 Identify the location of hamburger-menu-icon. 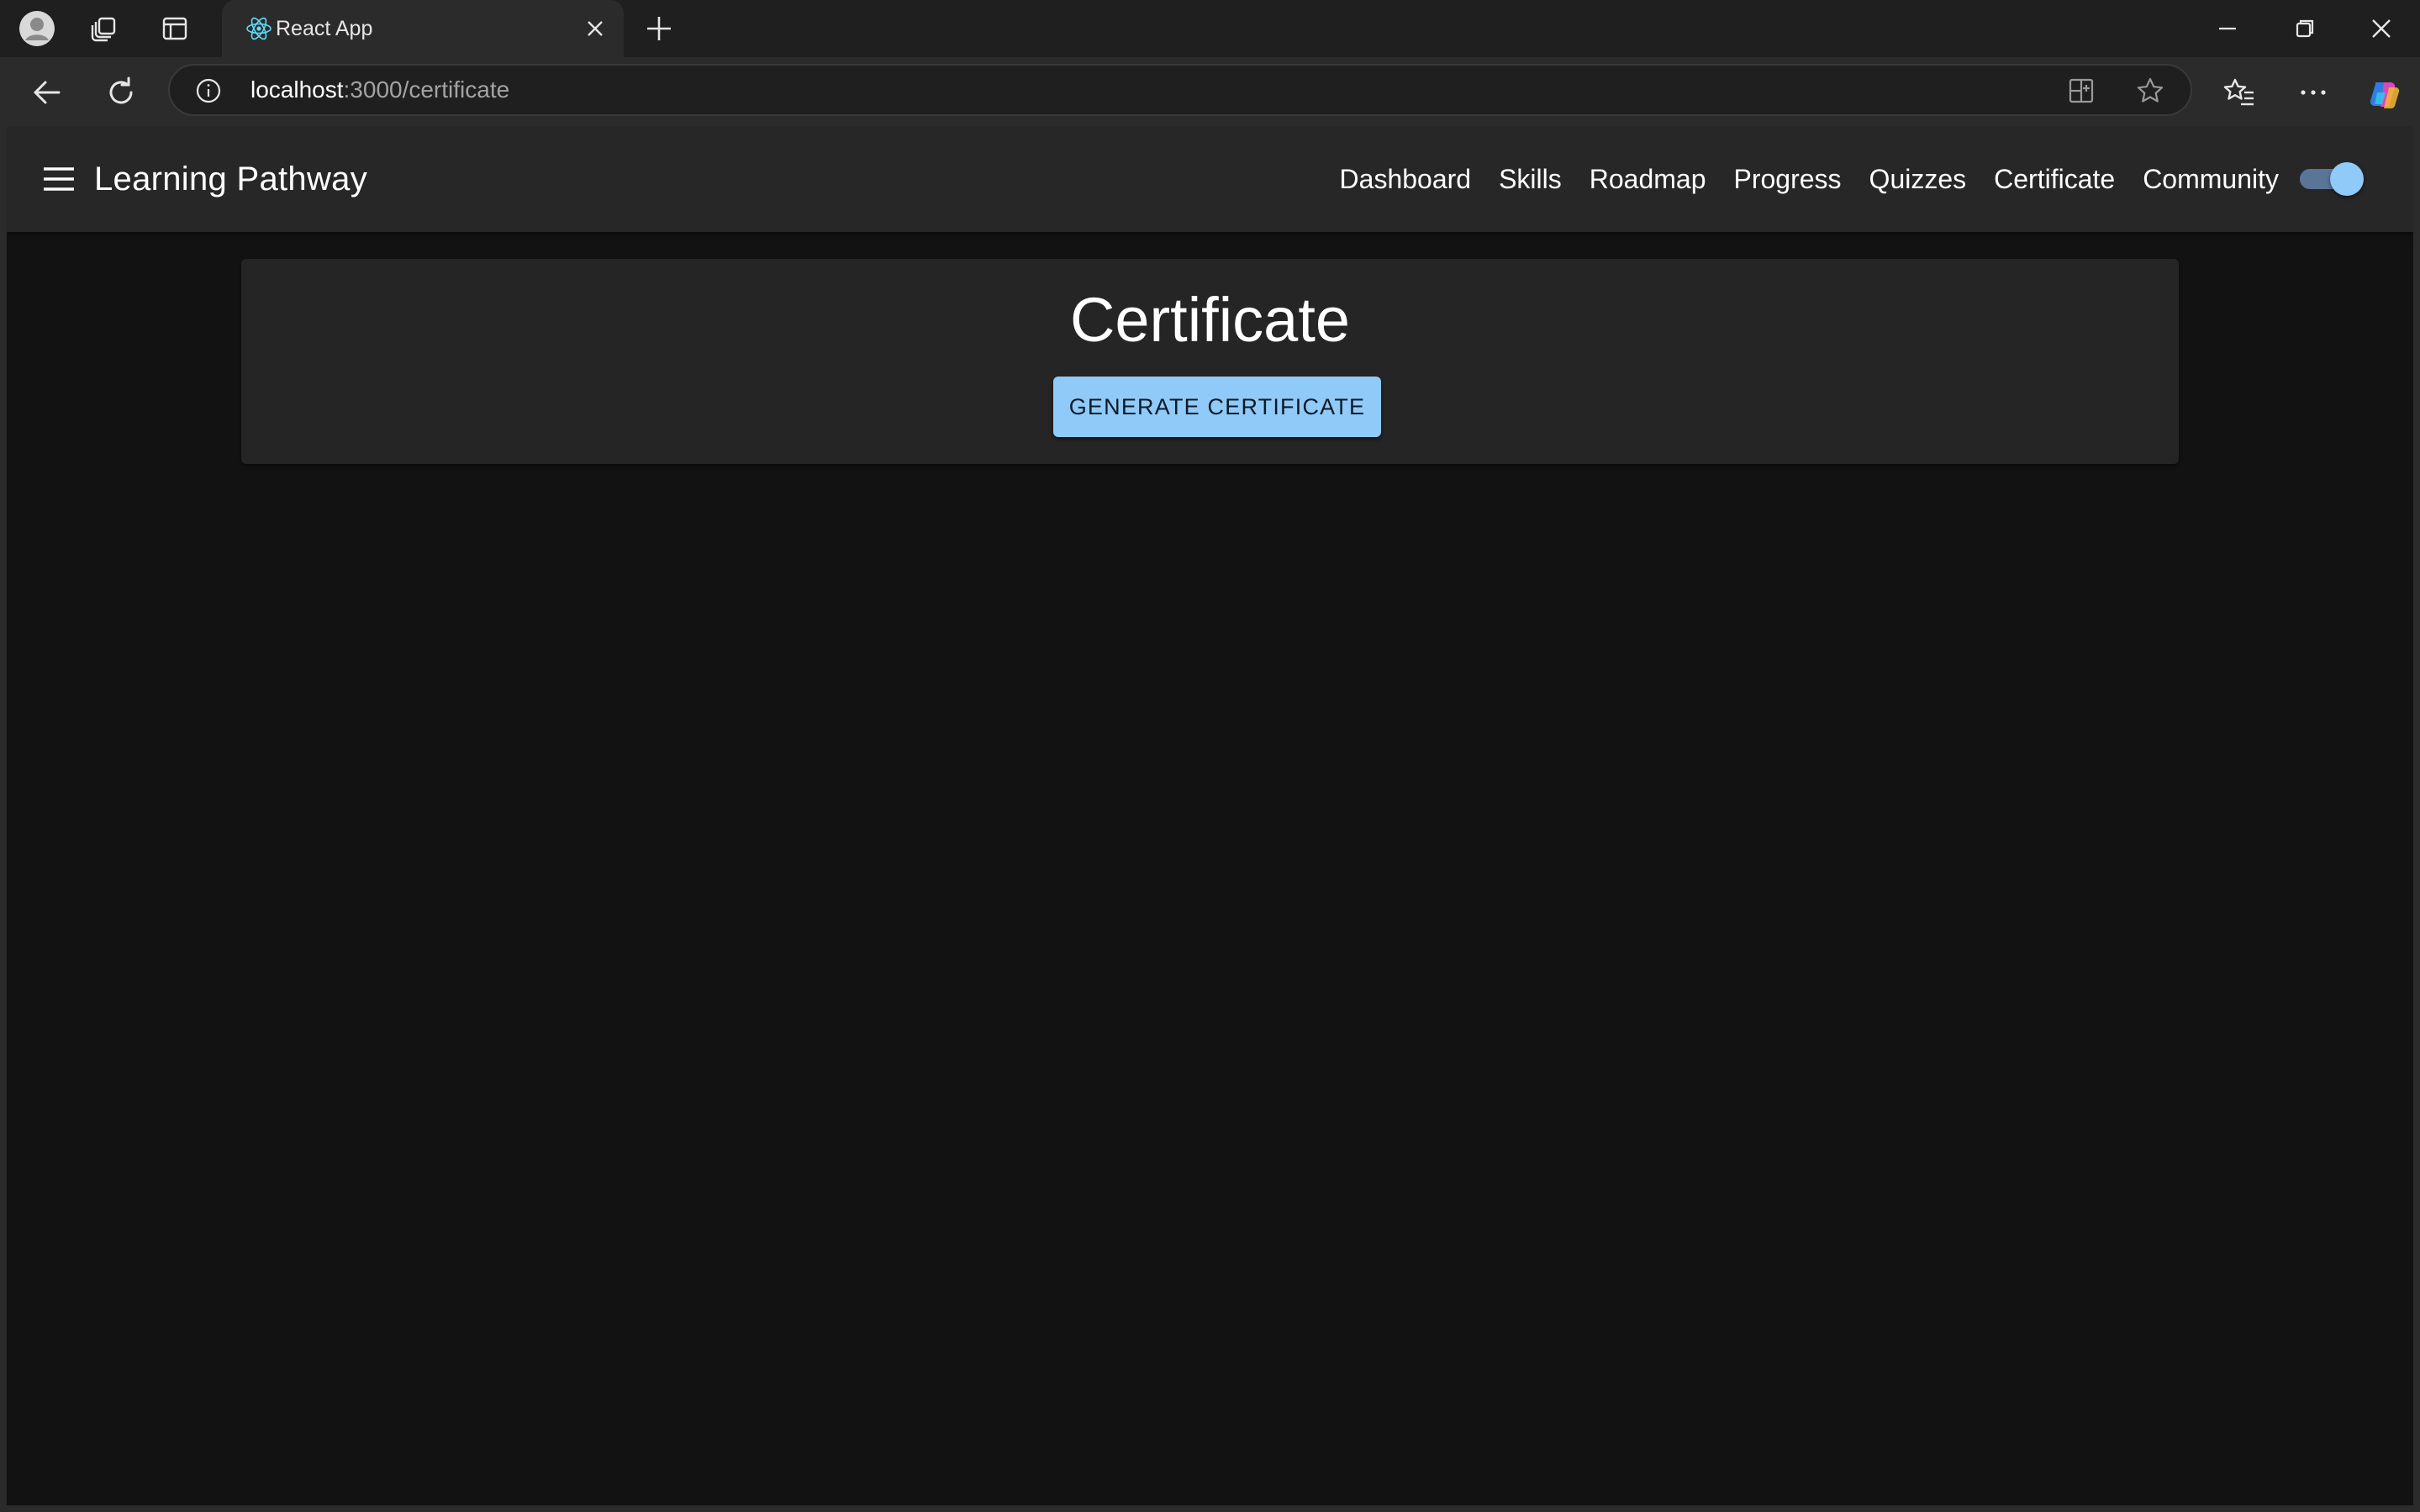
(58, 179).